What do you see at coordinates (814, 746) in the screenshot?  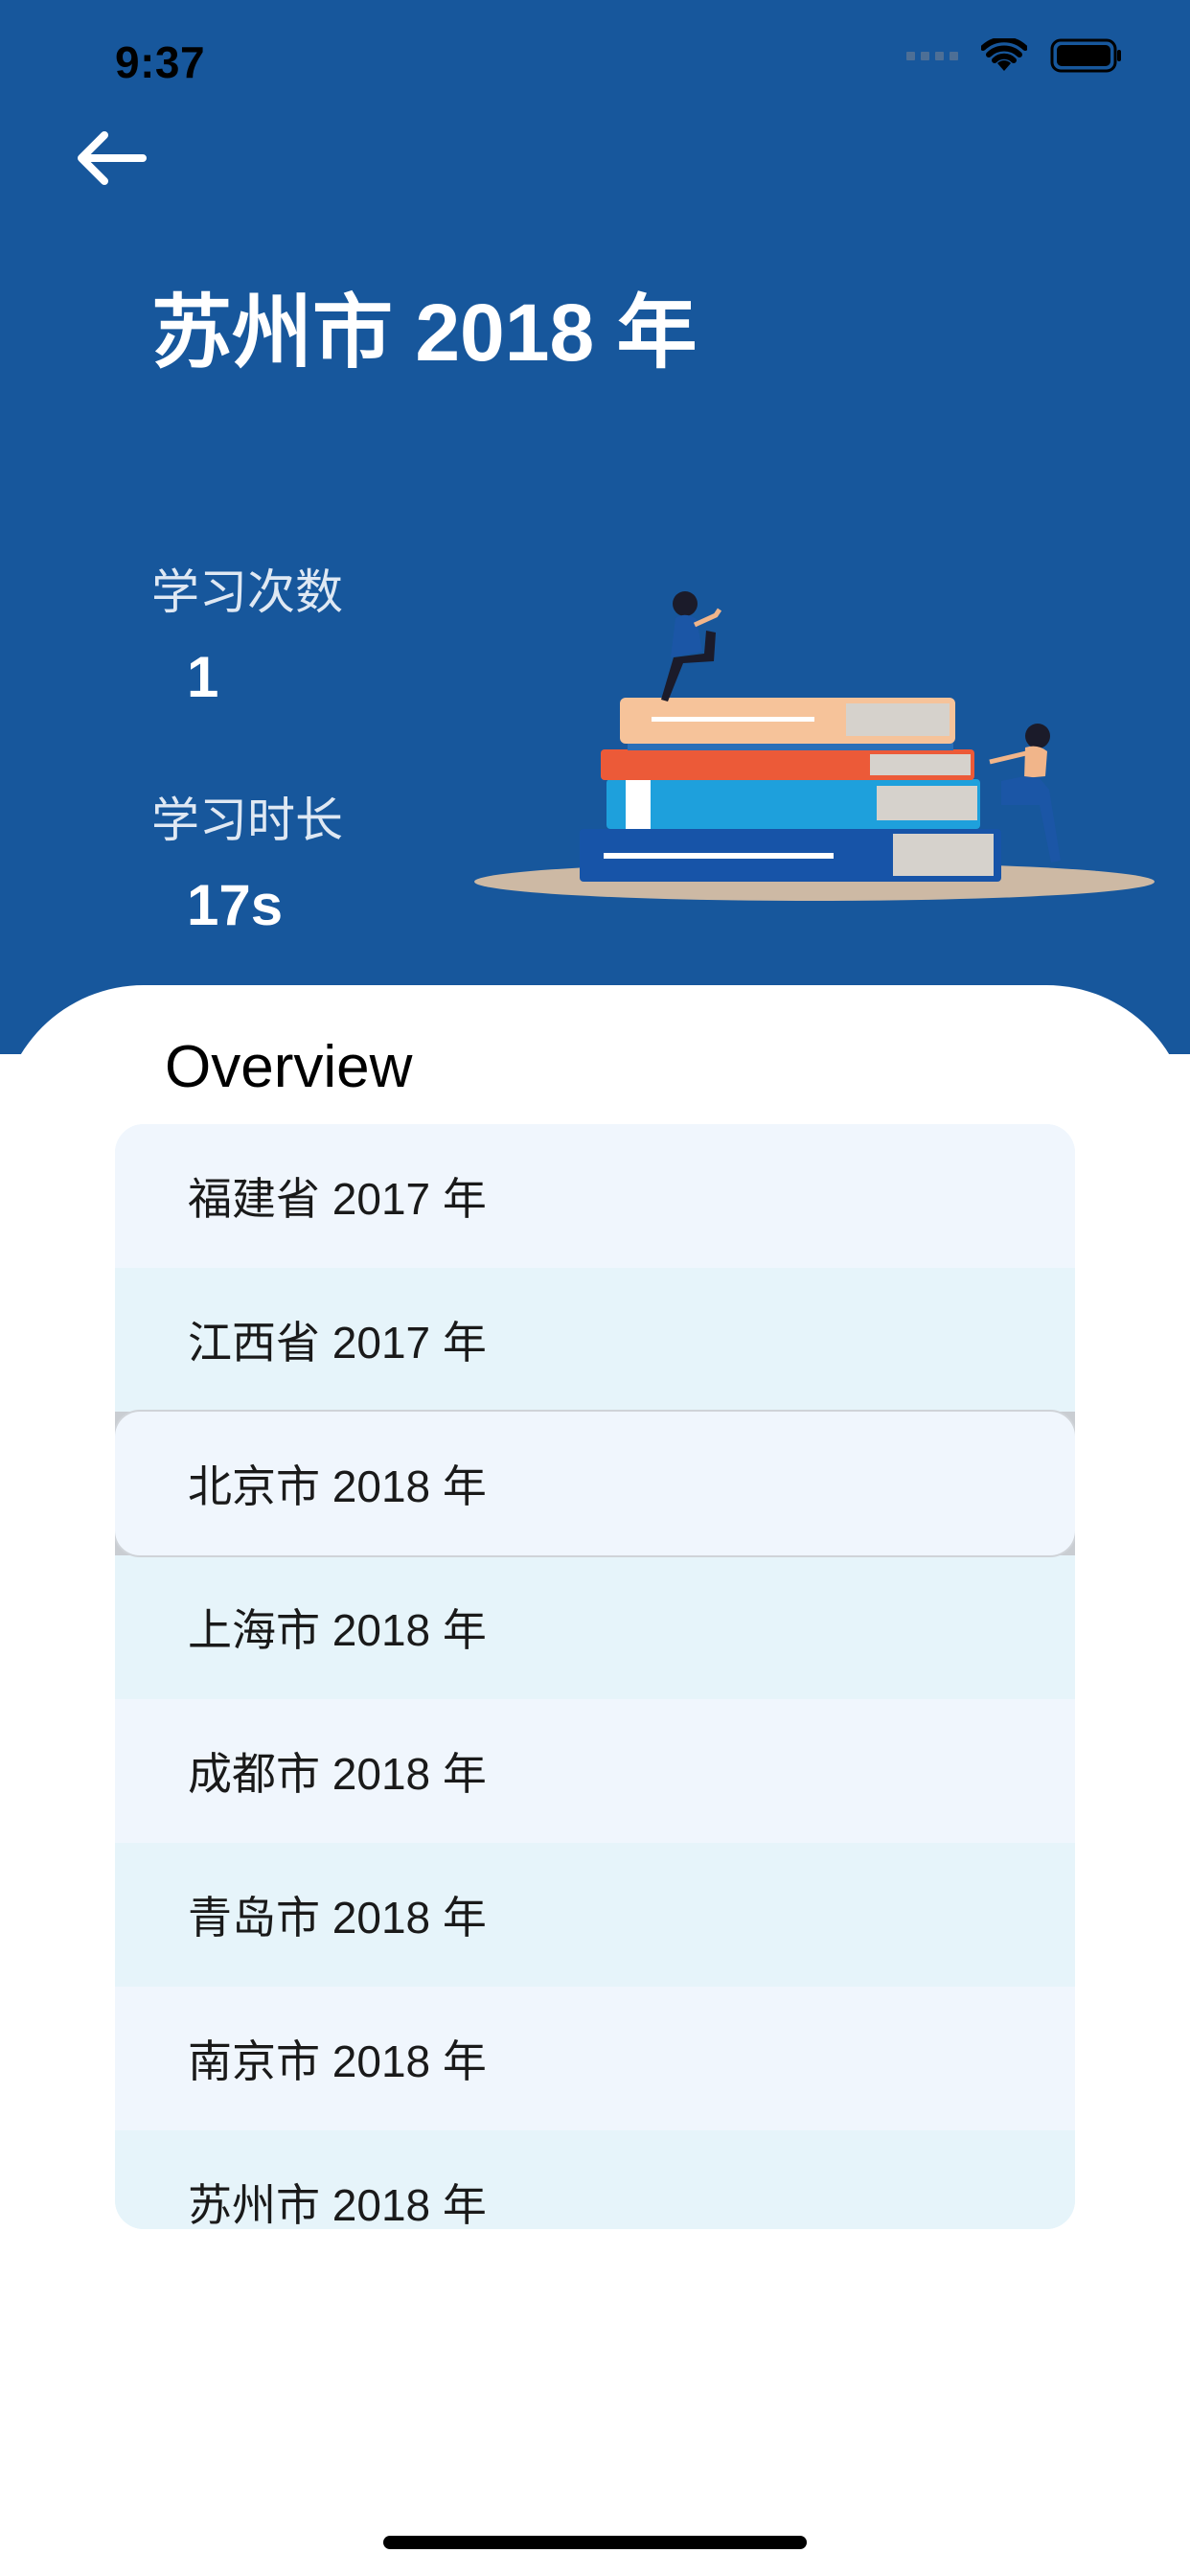 I see `books-illustration` at bounding box center [814, 746].